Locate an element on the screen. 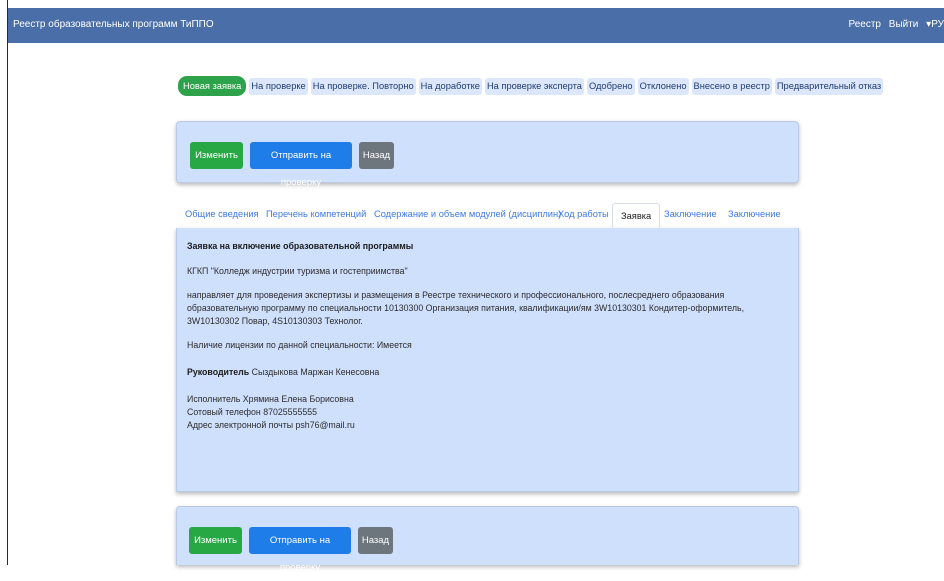 This screenshot has width=944, height=581. action-panel-top: Изменить Отправить на проверку Назад is located at coordinates (487, 152).